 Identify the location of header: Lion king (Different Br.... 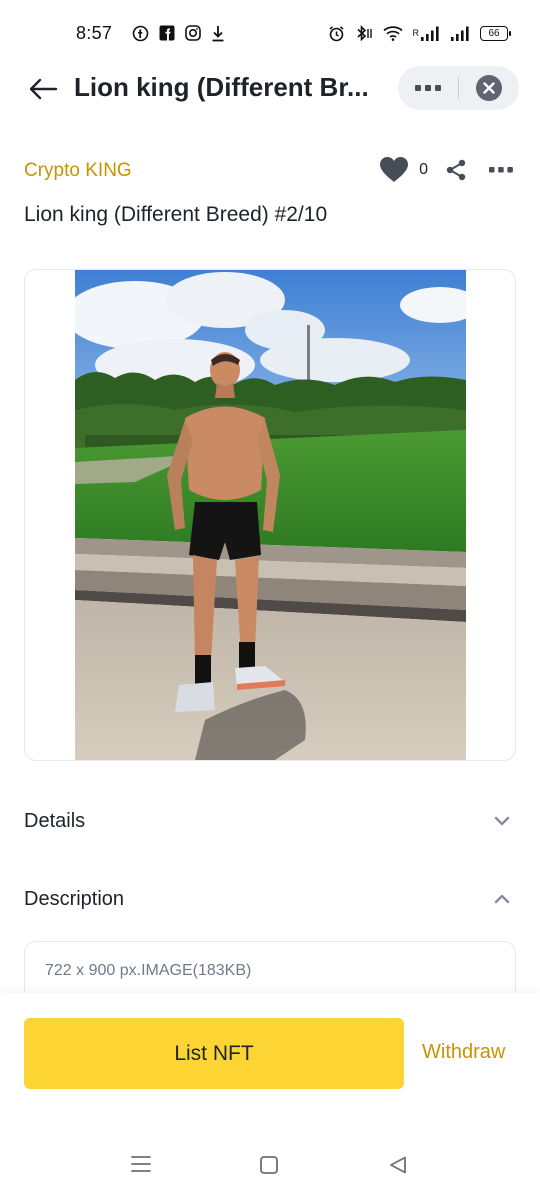
(270, 89).